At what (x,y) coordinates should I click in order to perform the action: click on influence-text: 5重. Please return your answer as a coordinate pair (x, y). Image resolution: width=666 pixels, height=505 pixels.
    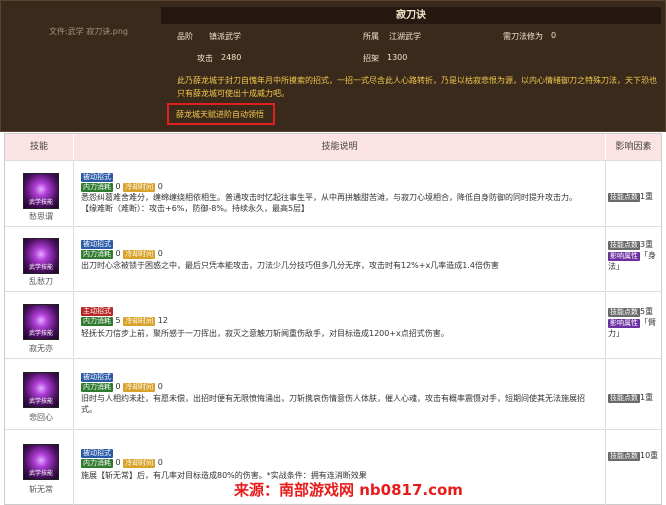
    Looking at the image, I should click on (647, 311).